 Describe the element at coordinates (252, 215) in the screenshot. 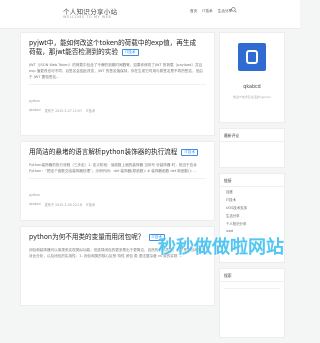

I see `link-item: 生活分享` at that location.